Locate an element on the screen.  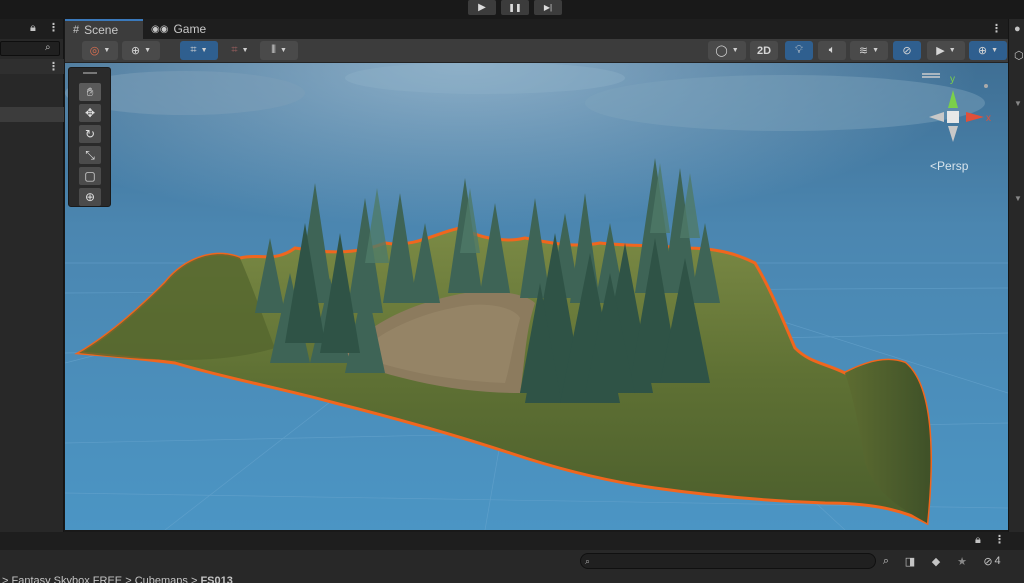
pause-button: ❚❚ is located at coordinates (515, 7).